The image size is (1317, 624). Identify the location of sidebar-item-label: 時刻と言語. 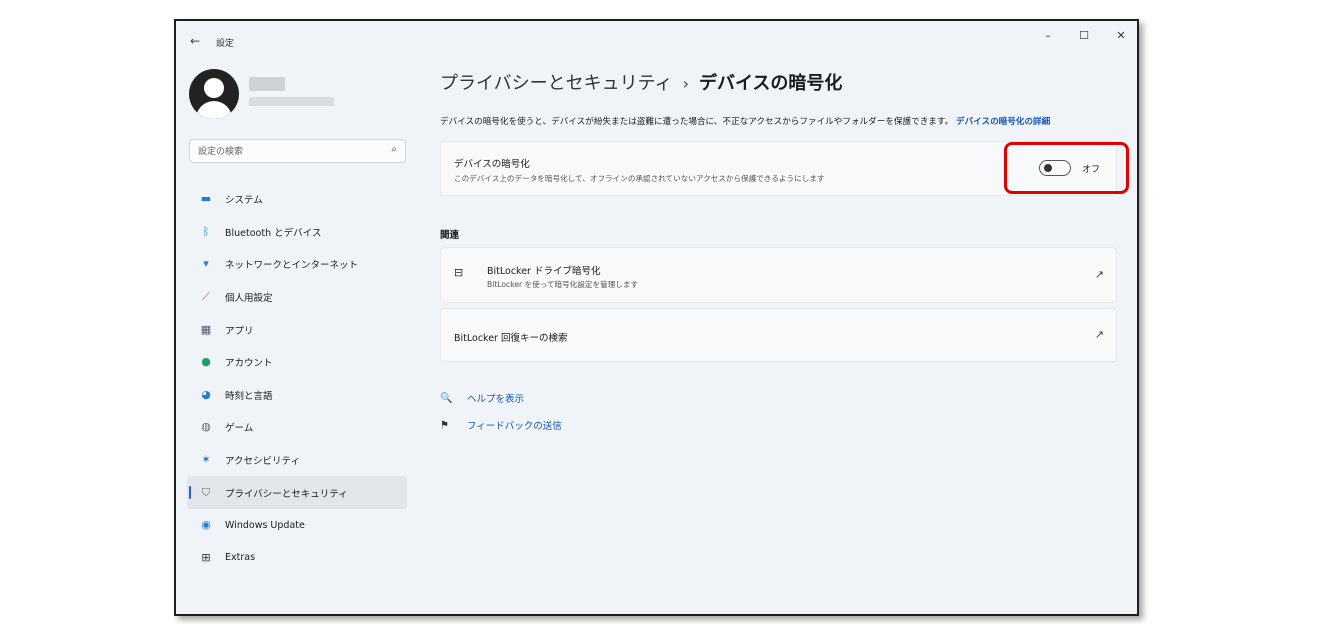
(249, 396).